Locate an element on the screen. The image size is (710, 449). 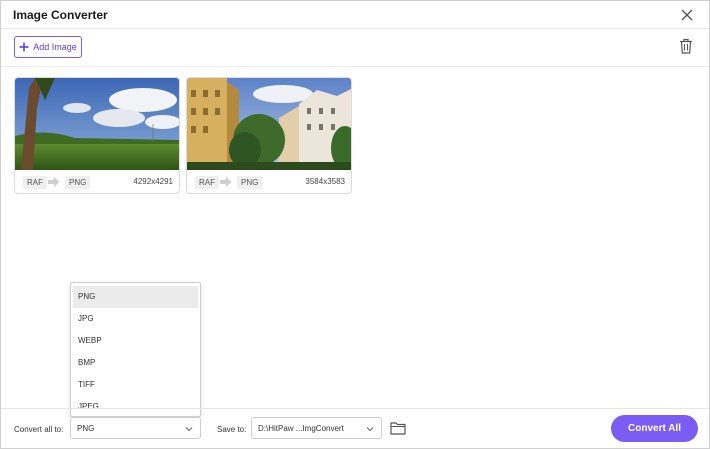
trash-icon is located at coordinates (686, 46).